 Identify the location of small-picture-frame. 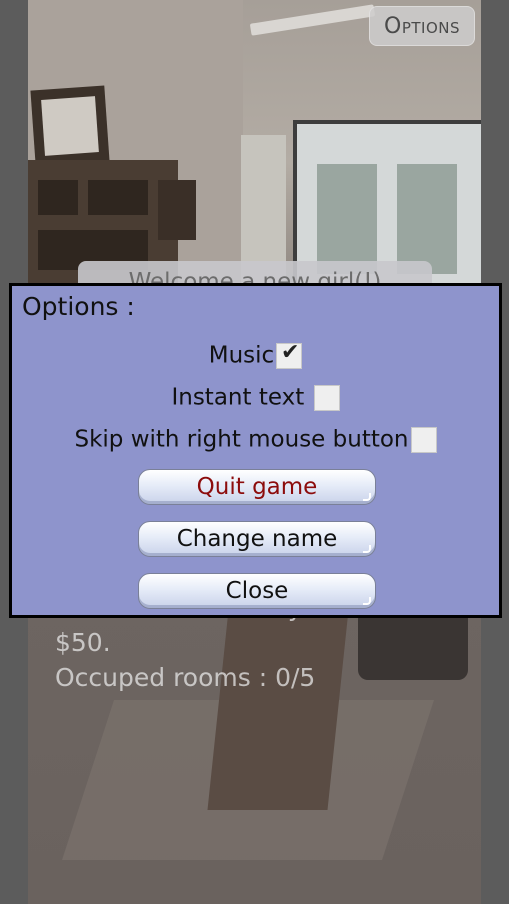
(177, 210).